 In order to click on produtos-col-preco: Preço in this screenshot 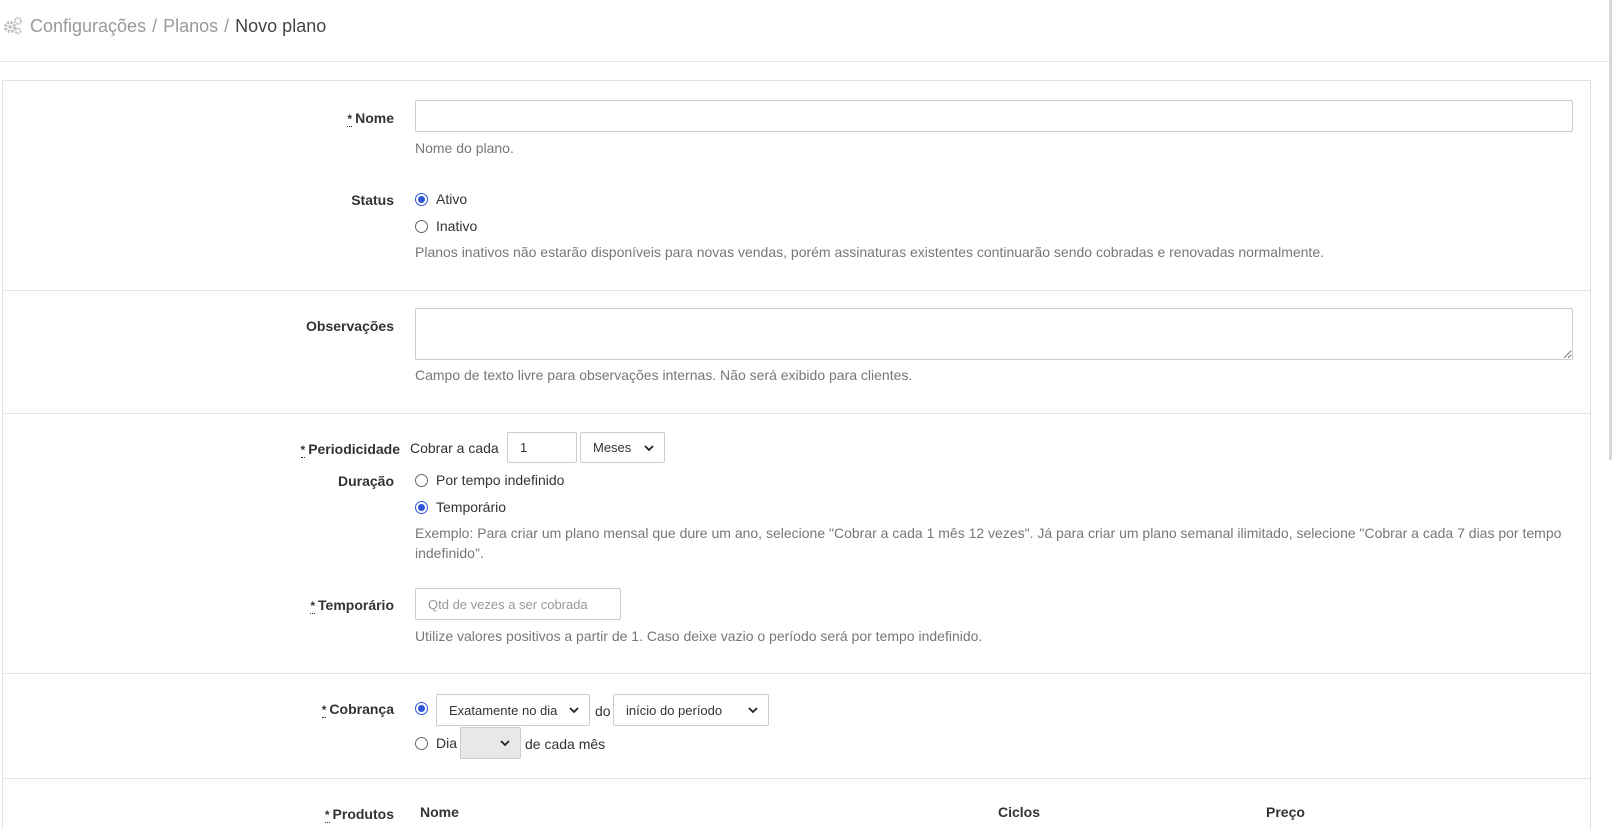, I will do `click(1285, 812)`.